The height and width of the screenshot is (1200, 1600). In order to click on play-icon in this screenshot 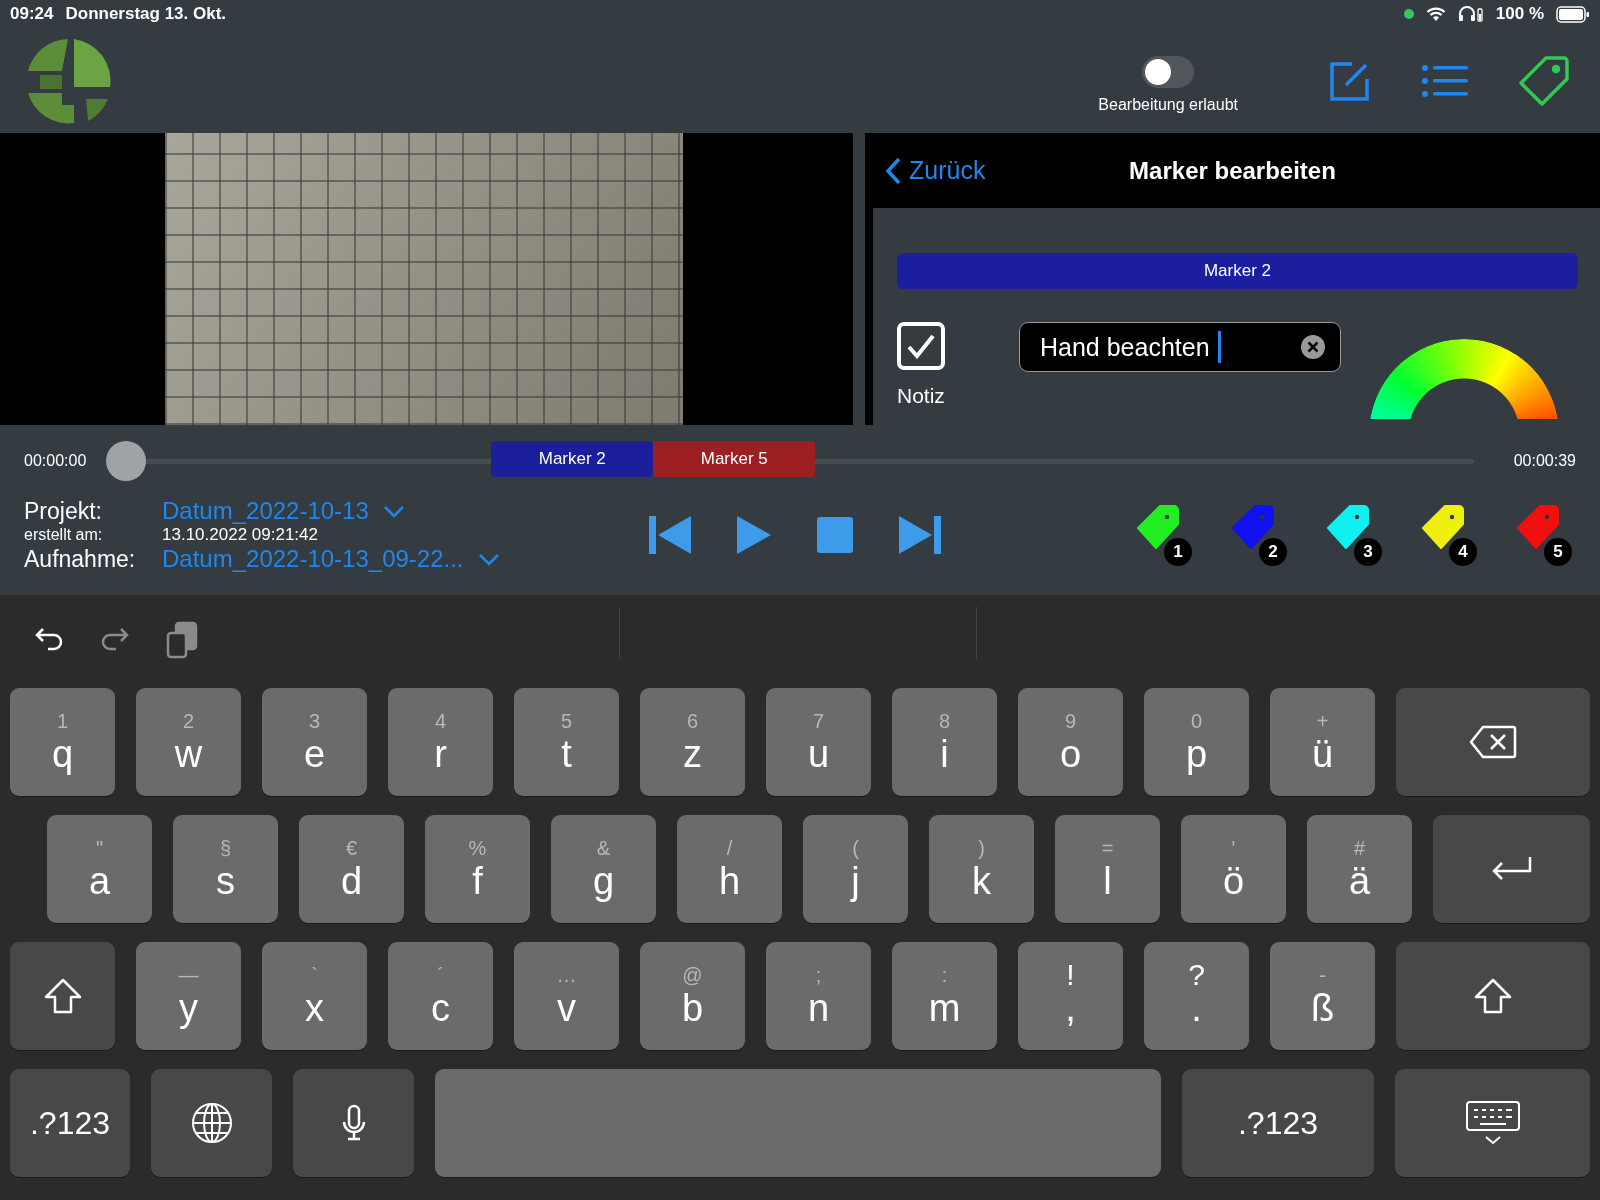, I will do `click(754, 535)`.